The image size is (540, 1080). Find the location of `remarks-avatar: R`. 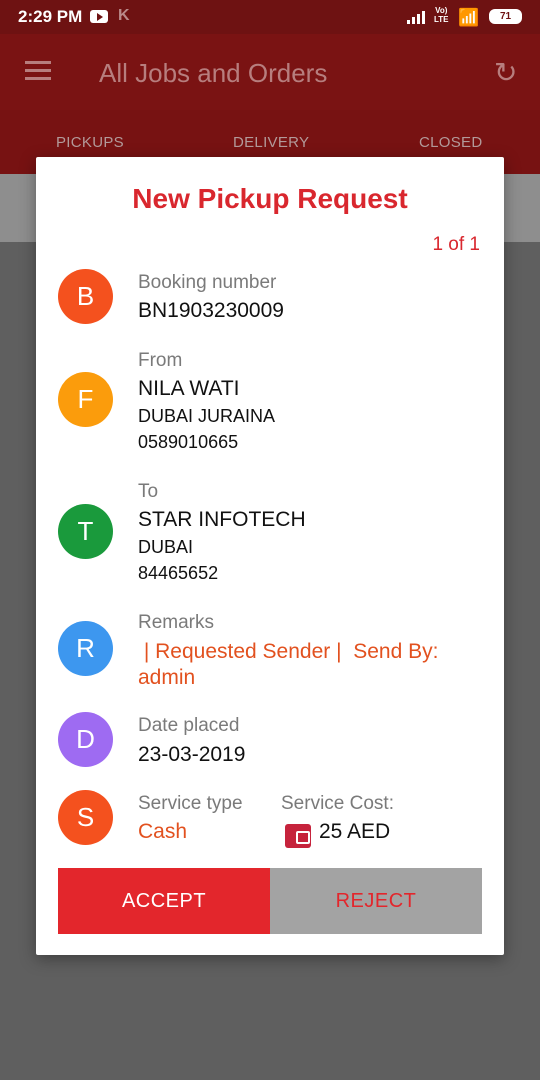

remarks-avatar: R is located at coordinates (85, 648).